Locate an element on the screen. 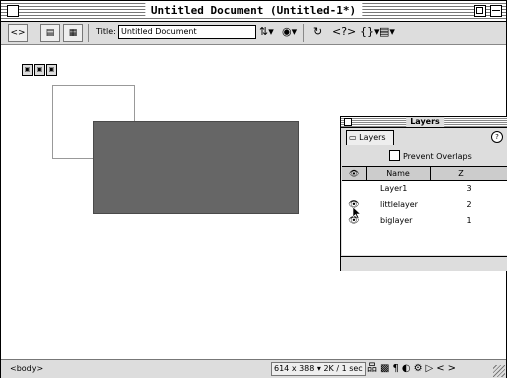 The image size is (507, 378). view-options-icon: ▤▾ is located at coordinates (387, 32).